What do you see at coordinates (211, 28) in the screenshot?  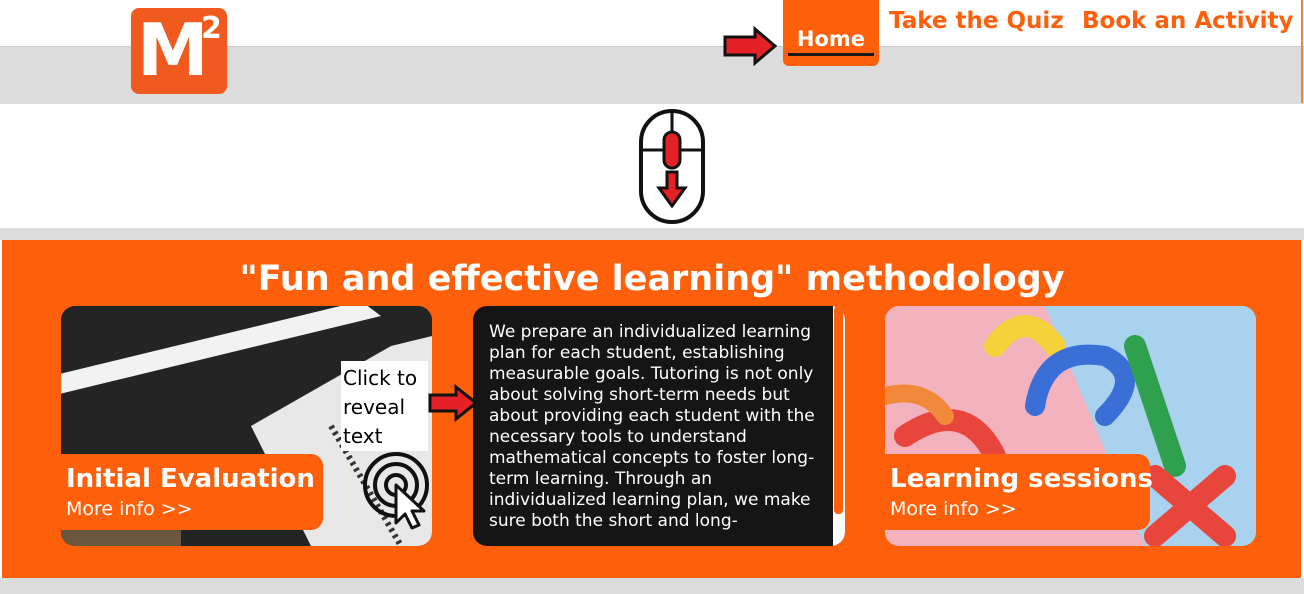 I see `logo-superscript: 2` at bounding box center [211, 28].